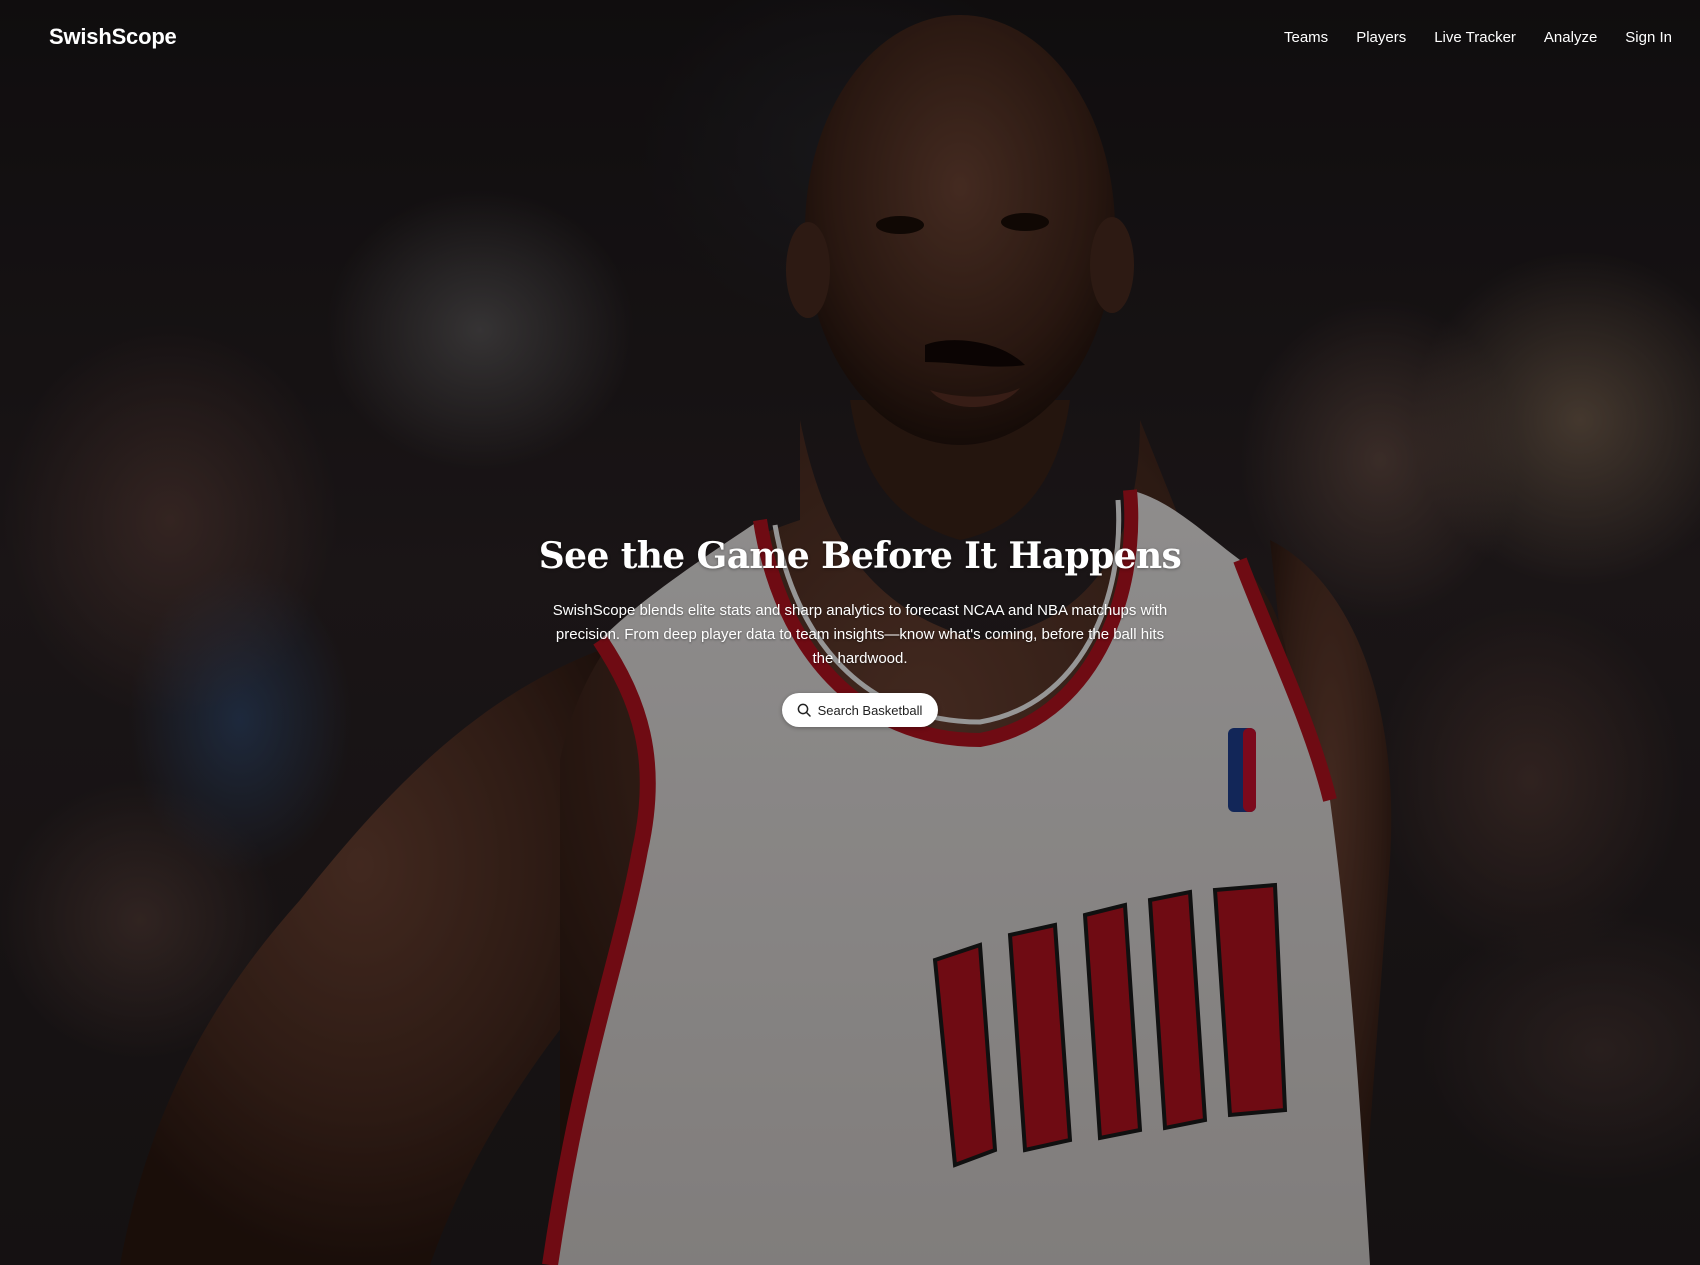  What do you see at coordinates (1381, 37) in the screenshot?
I see `nav-link-players: Players` at bounding box center [1381, 37].